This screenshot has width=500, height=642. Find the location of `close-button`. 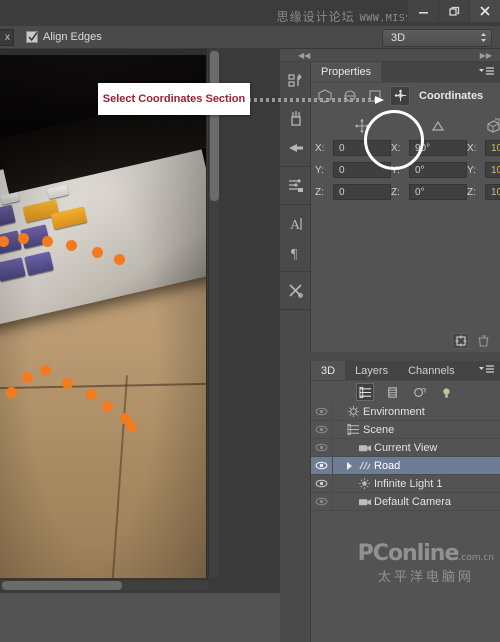

close-button is located at coordinates (484, 11).